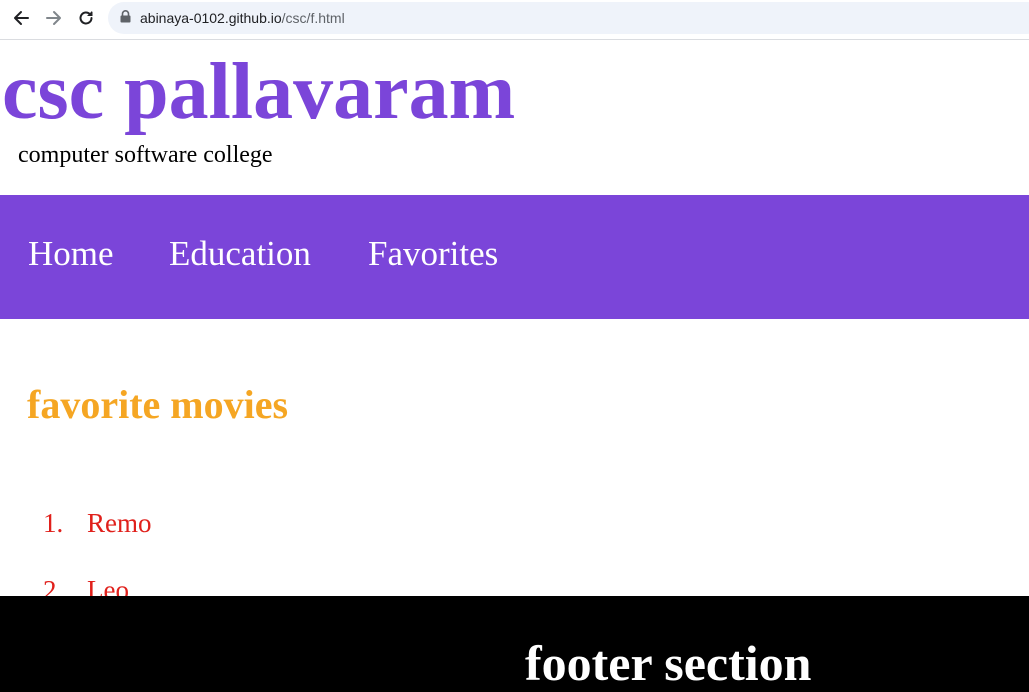  What do you see at coordinates (53, 523) in the screenshot?
I see `list-item-number: 1.` at bounding box center [53, 523].